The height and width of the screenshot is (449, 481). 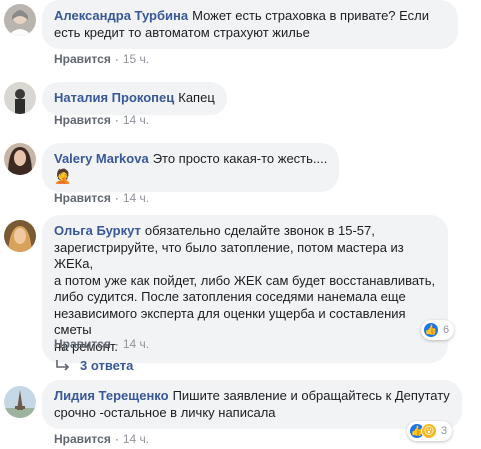 What do you see at coordinates (431, 330) in the screenshot?
I see `thumbs-up-icon: 👍` at bounding box center [431, 330].